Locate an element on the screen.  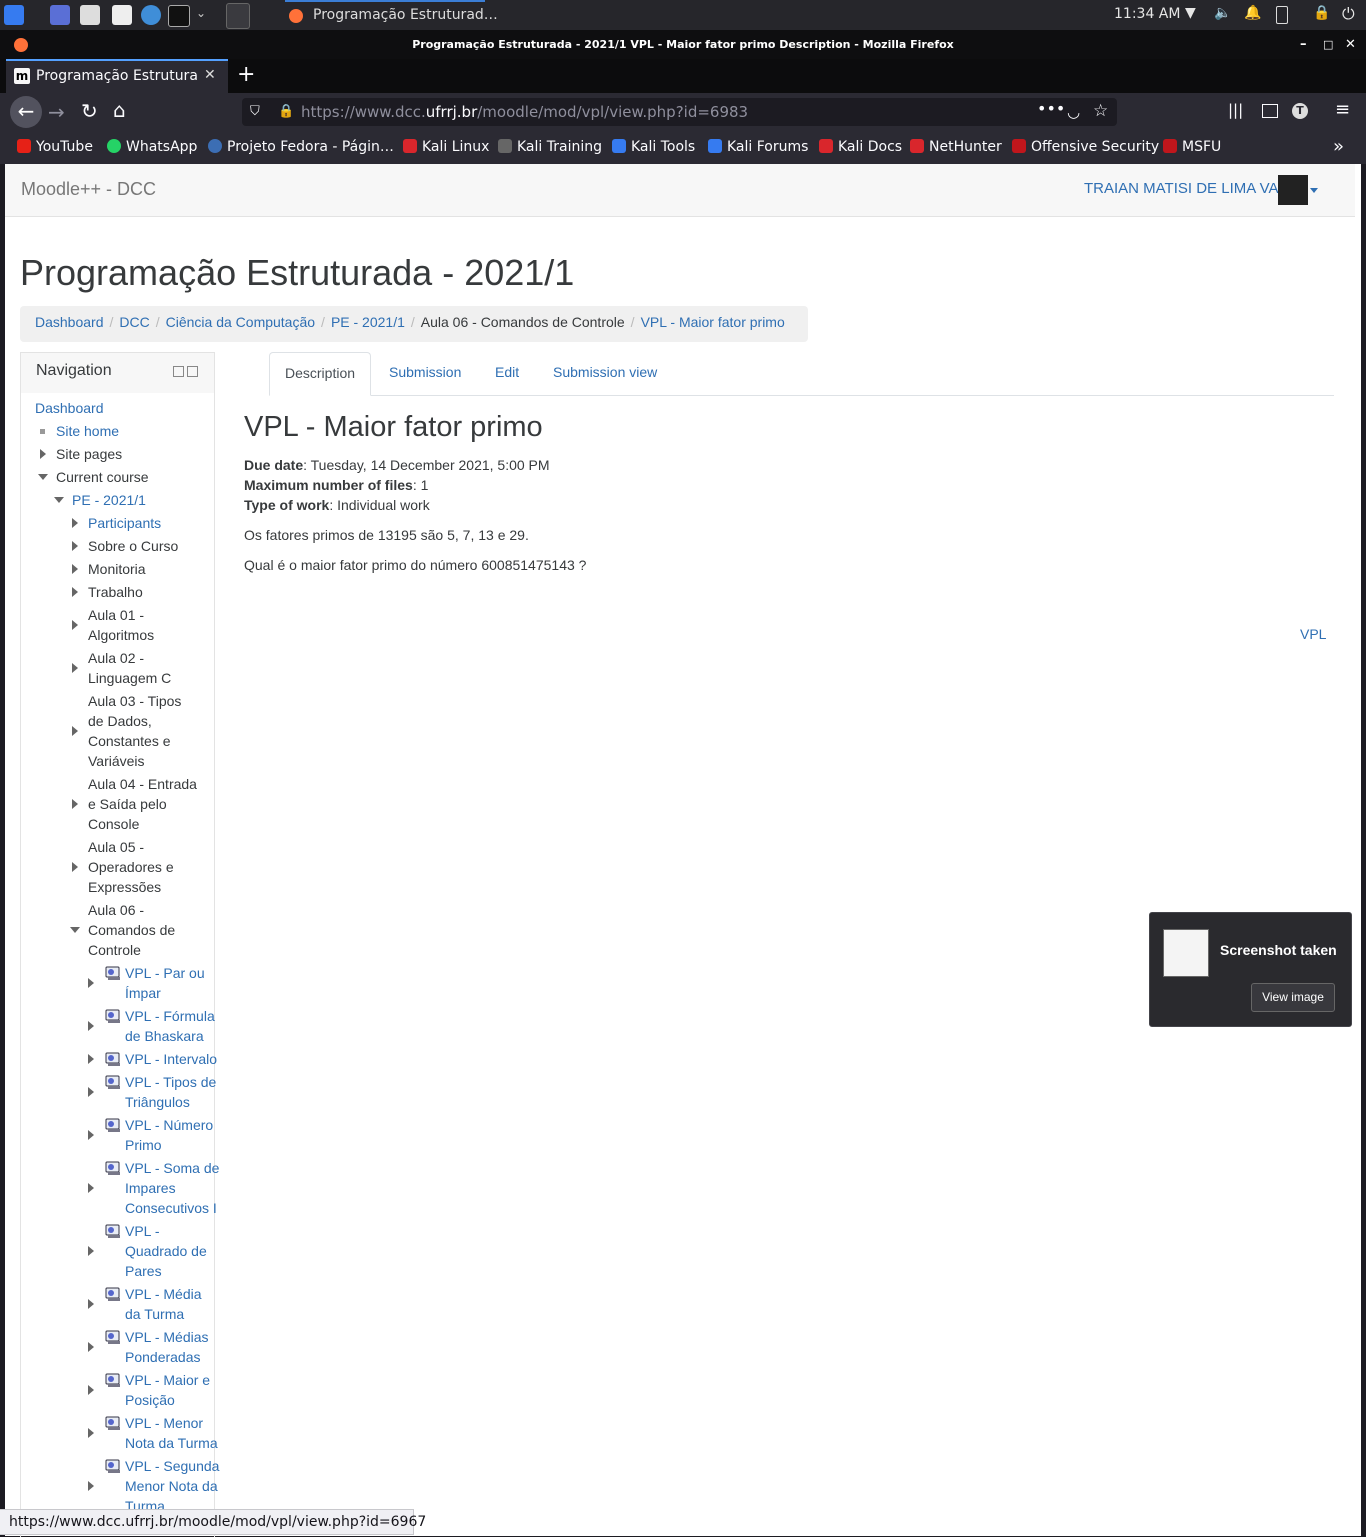
home-icon: ⌂ is located at coordinates (119, 110).